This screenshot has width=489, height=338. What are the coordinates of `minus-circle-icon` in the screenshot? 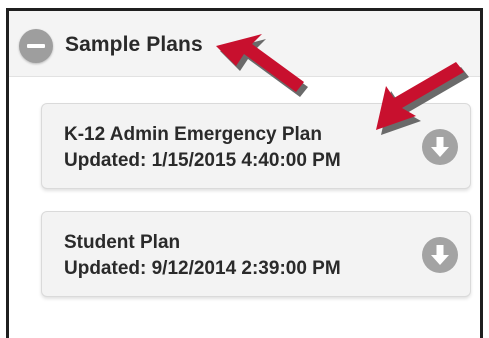 It's located at (36, 46).